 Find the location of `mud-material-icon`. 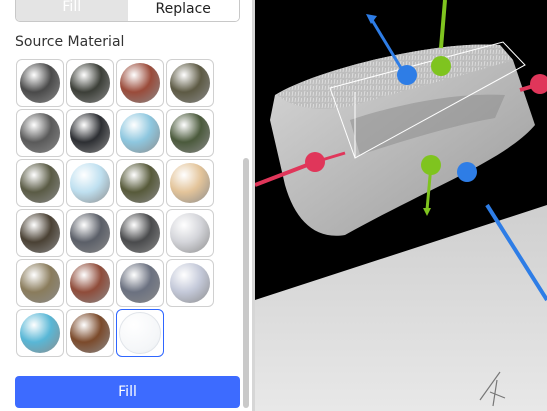

mud-material-icon is located at coordinates (40, 233).